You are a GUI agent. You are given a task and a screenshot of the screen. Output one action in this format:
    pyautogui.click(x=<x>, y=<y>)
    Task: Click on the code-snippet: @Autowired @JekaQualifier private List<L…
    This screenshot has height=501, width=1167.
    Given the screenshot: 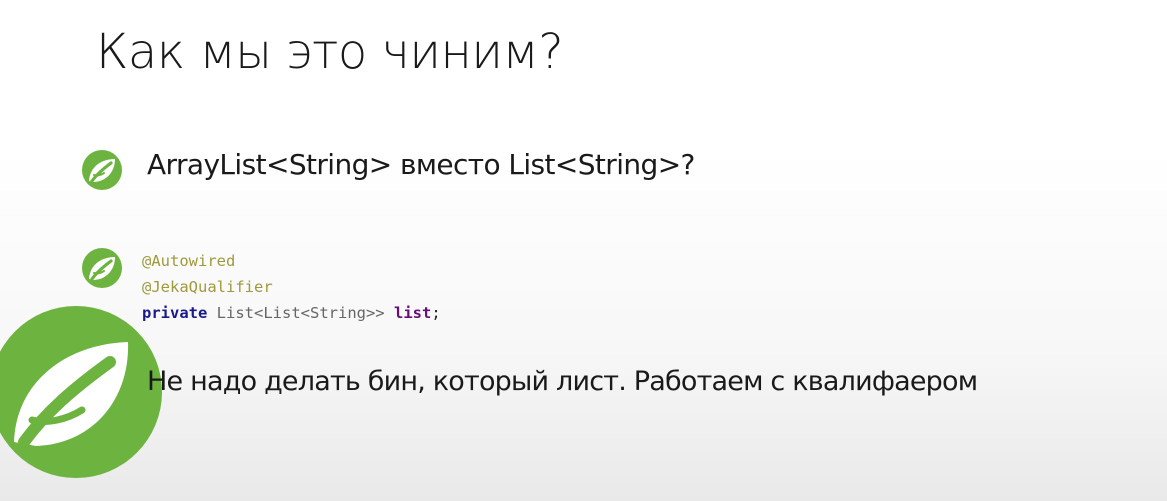 What is the action you would take?
    pyautogui.click(x=291, y=287)
    